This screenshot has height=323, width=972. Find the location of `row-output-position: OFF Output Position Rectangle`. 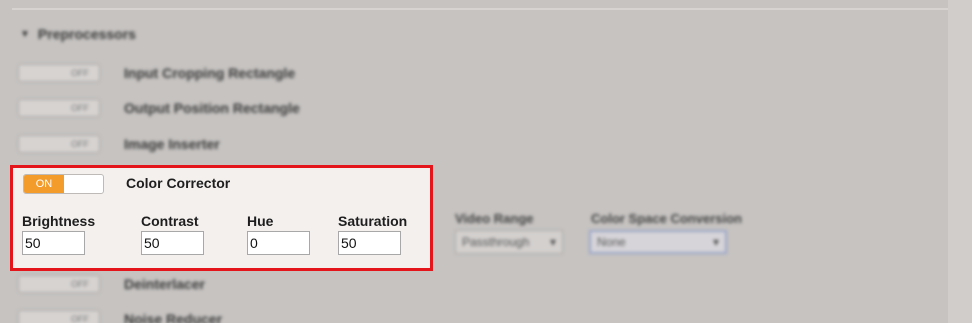

row-output-position: OFF Output Position Rectangle is located at coordinates (159, 108).